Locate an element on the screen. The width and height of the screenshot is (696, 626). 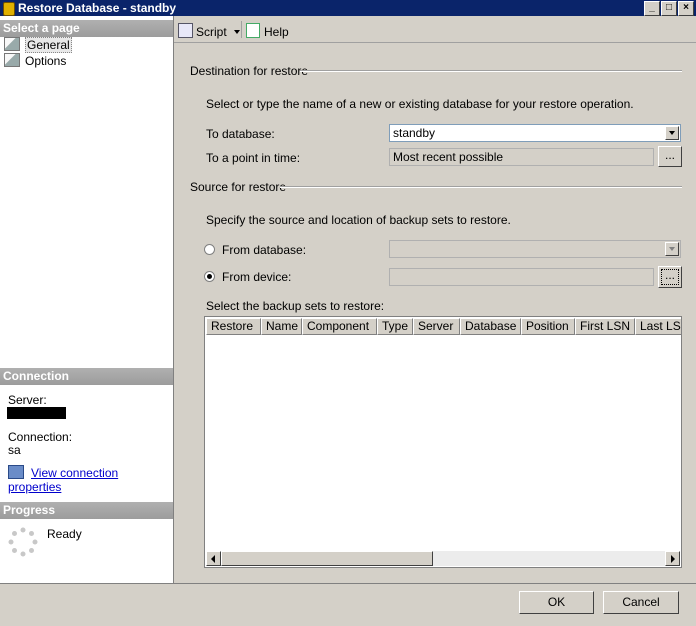
ok-button: OK is located at coordinates (556, 602).